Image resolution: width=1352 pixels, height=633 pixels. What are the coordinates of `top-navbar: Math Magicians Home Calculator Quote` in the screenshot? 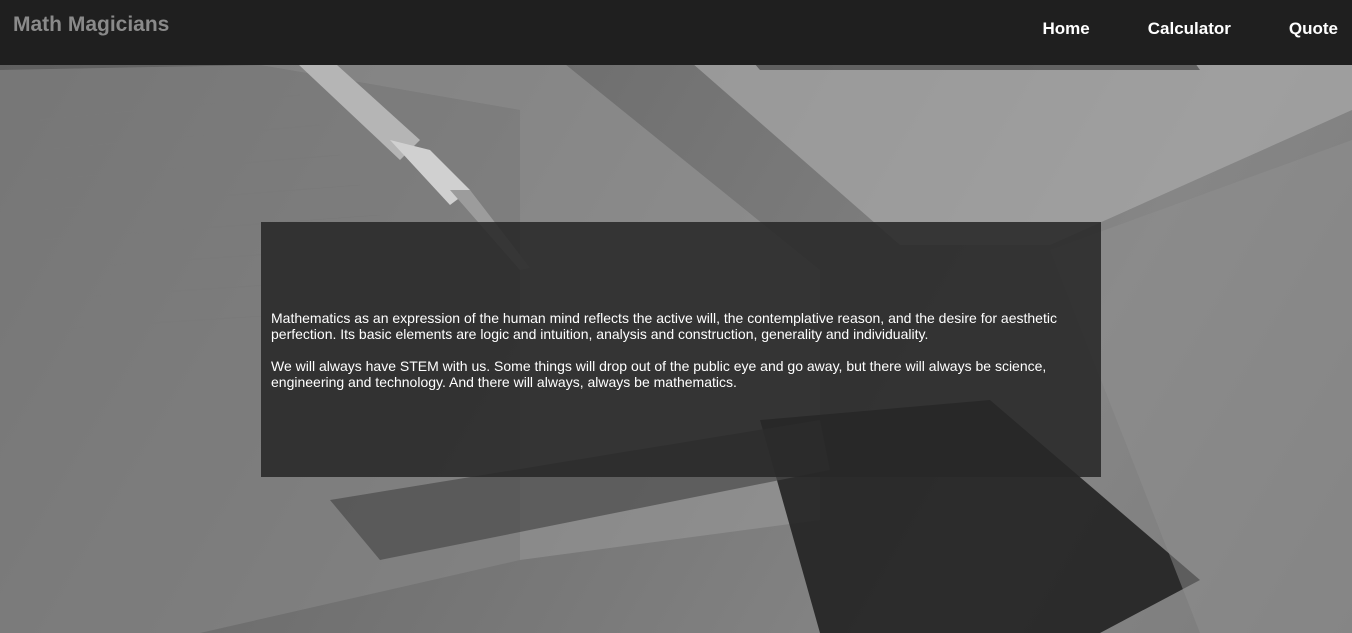 It's located at (676, 32).